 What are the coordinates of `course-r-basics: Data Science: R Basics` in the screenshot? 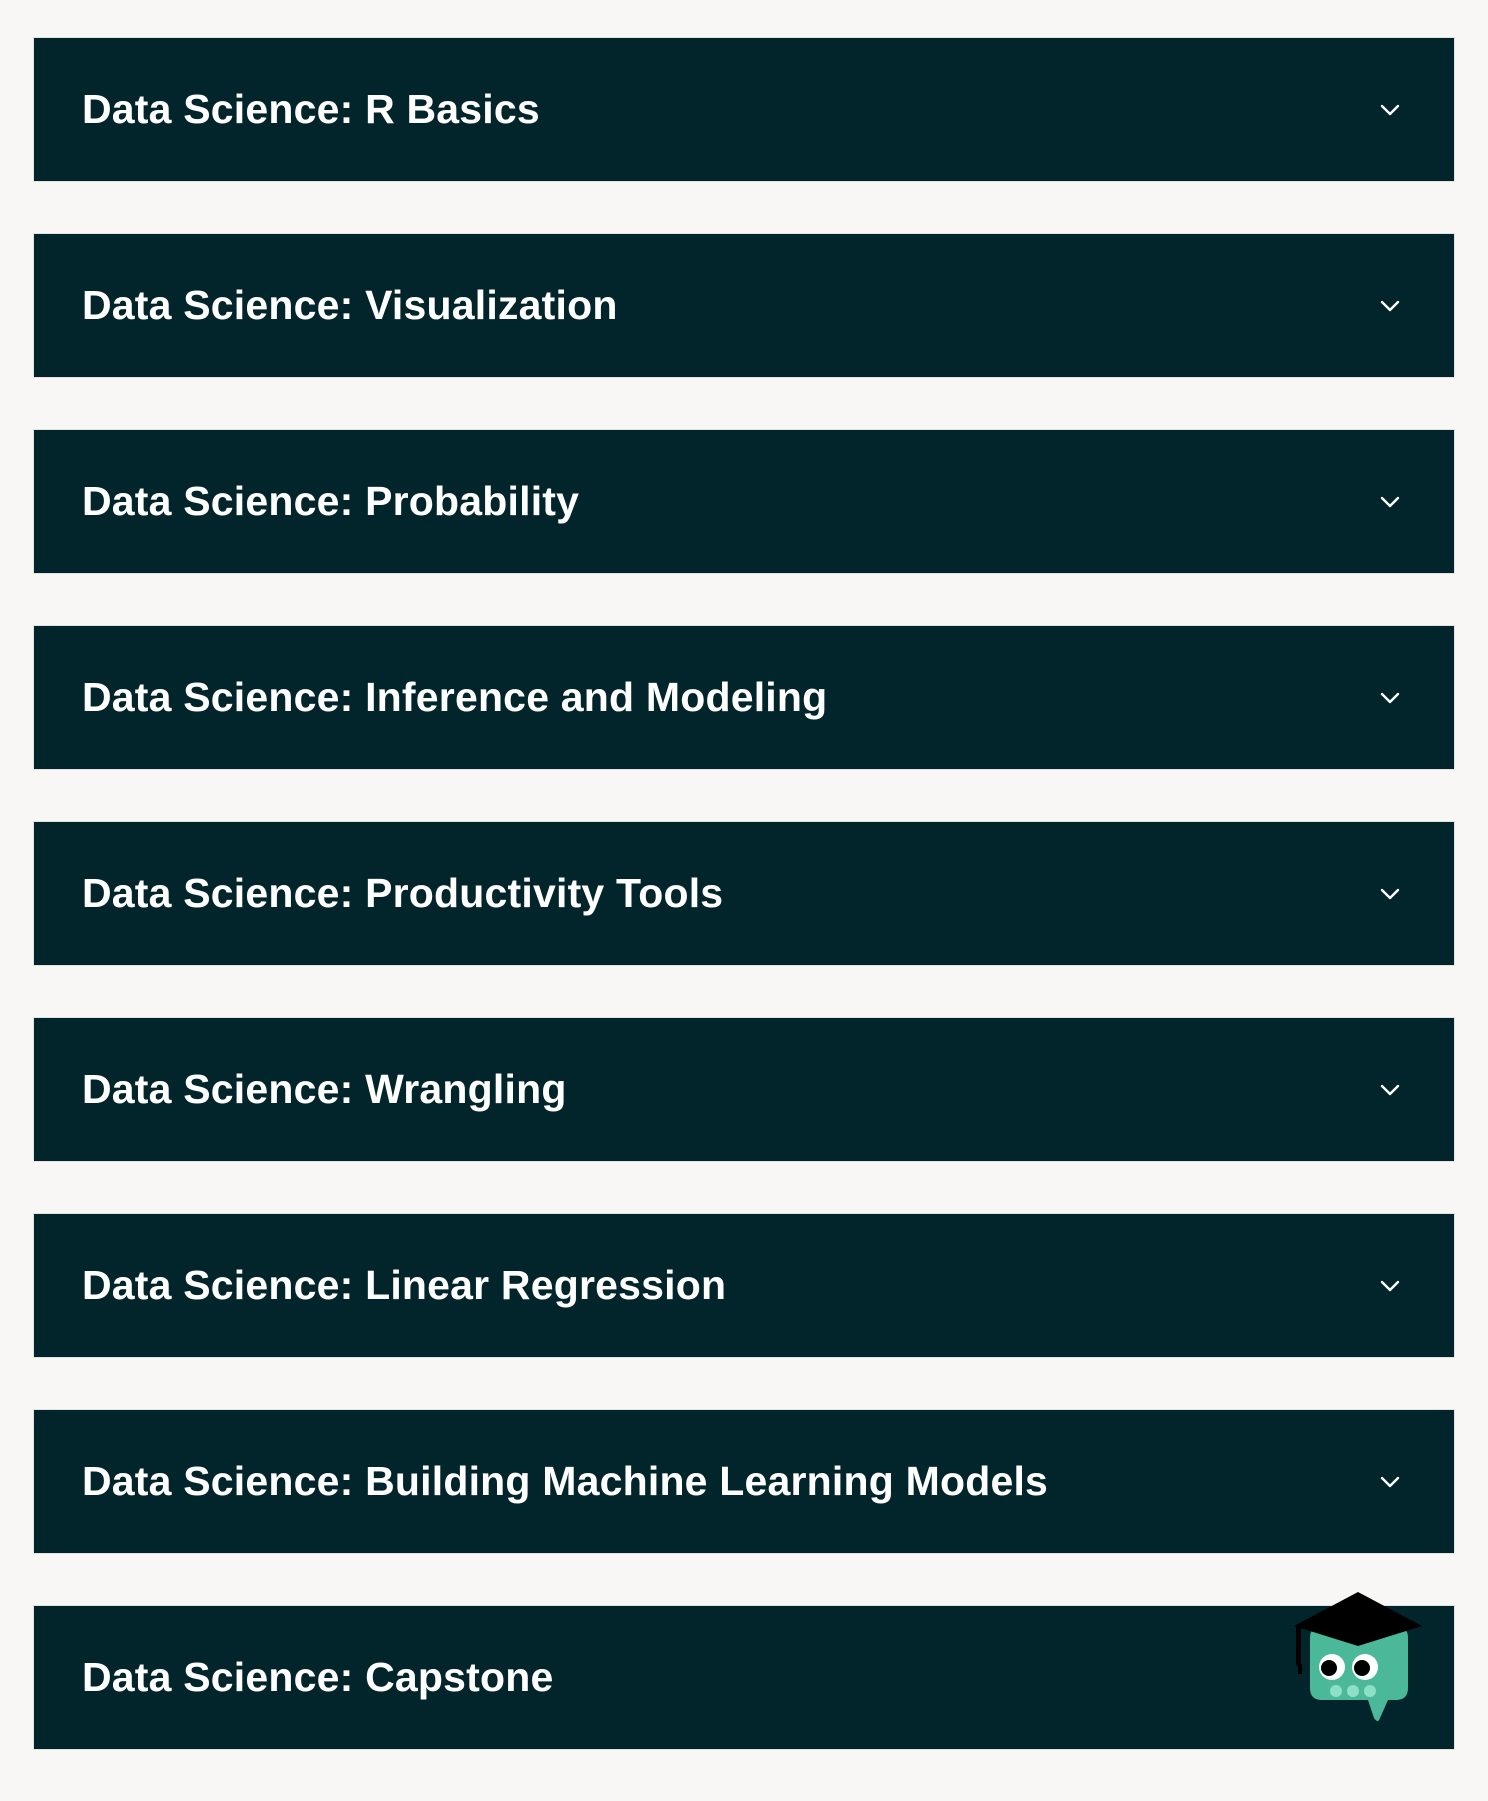 It's located at (744, 109).